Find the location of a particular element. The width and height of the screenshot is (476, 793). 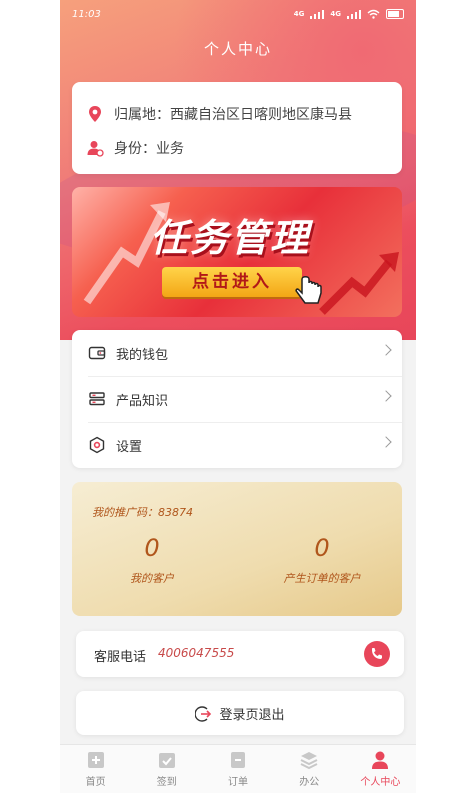

hand-pointer-icon is located at coordinates (308, 290).